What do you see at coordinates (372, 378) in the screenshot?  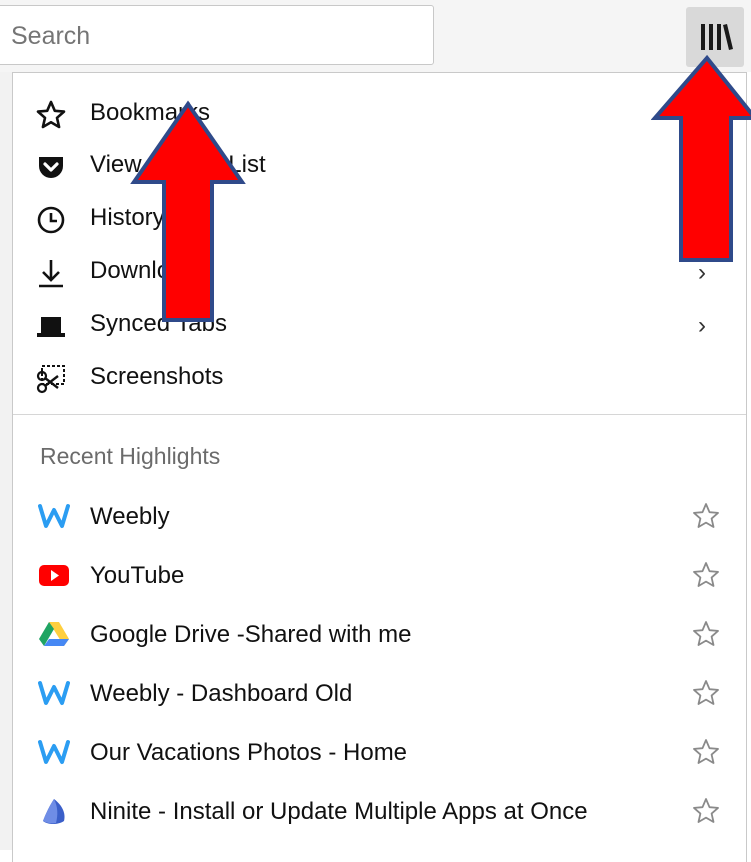 I see `menu-item-screenshots: Screenshots` at bounding box center [372, 378].